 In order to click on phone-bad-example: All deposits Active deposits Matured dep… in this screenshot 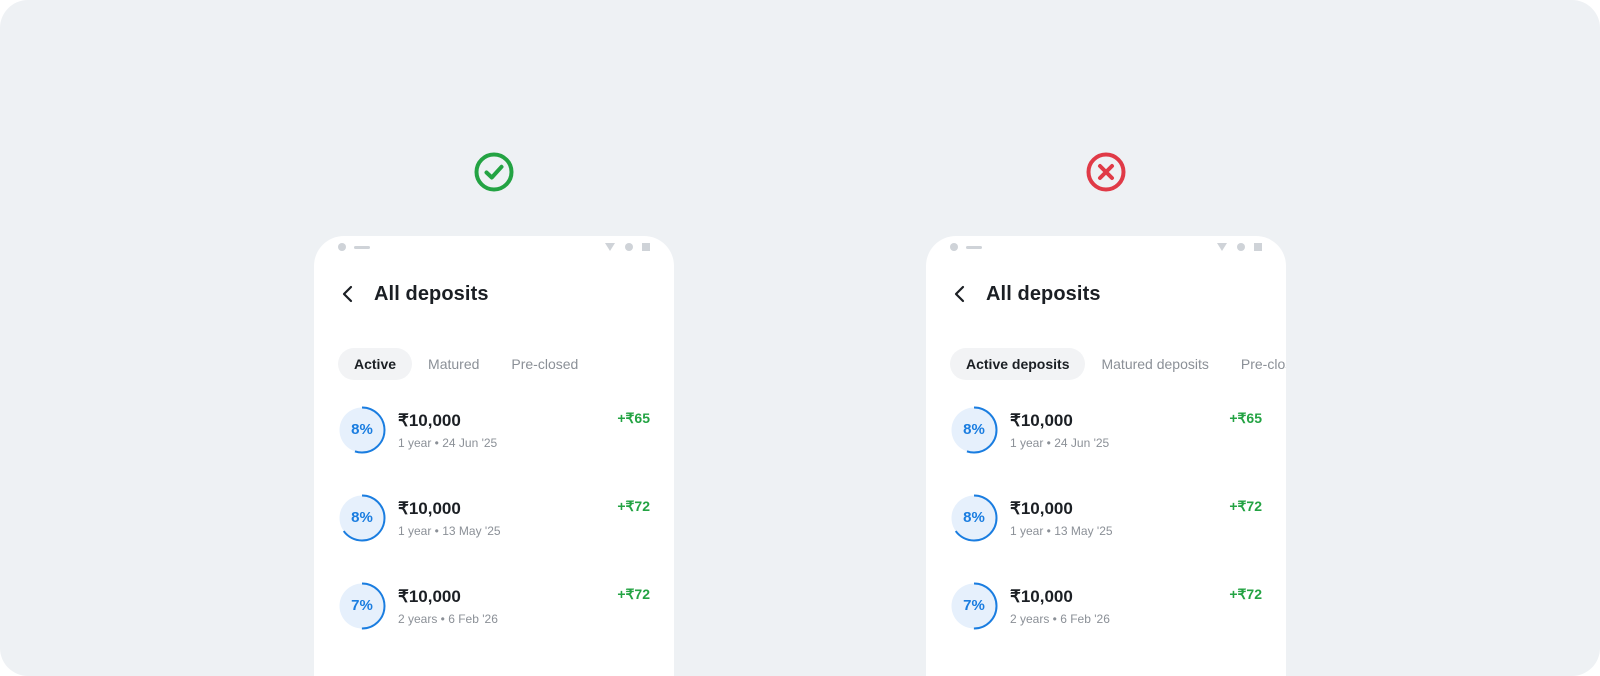, I will do `click(1106, 456)`.